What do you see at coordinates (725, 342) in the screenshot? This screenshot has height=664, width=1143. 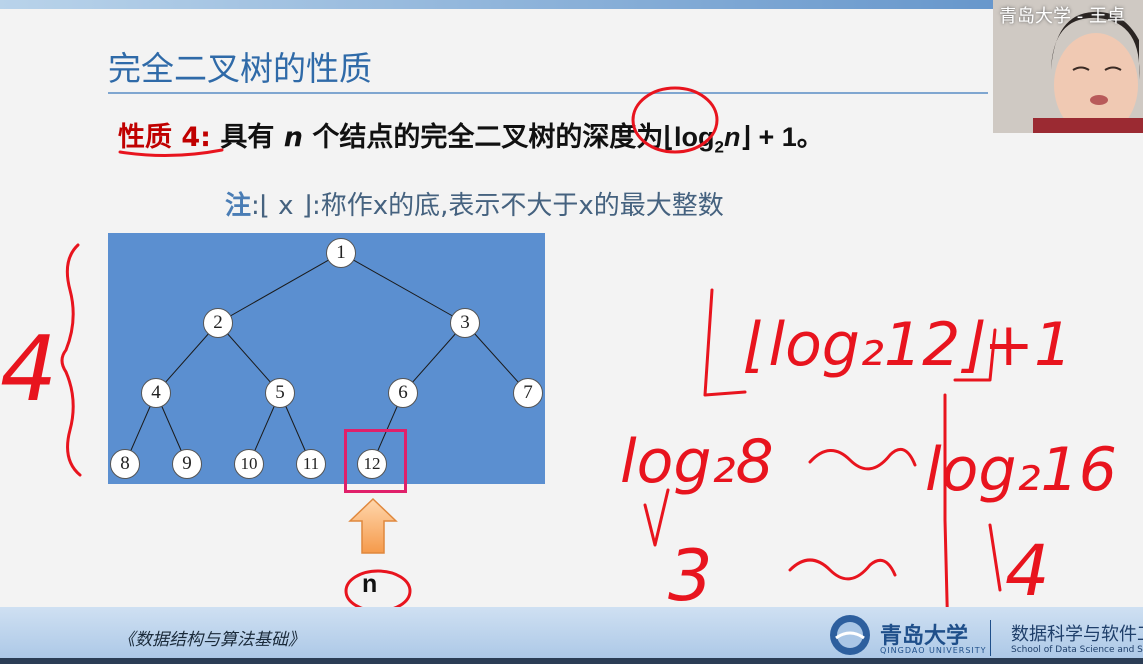 I see `ink-floor-left` at bounding box center [725, 342].